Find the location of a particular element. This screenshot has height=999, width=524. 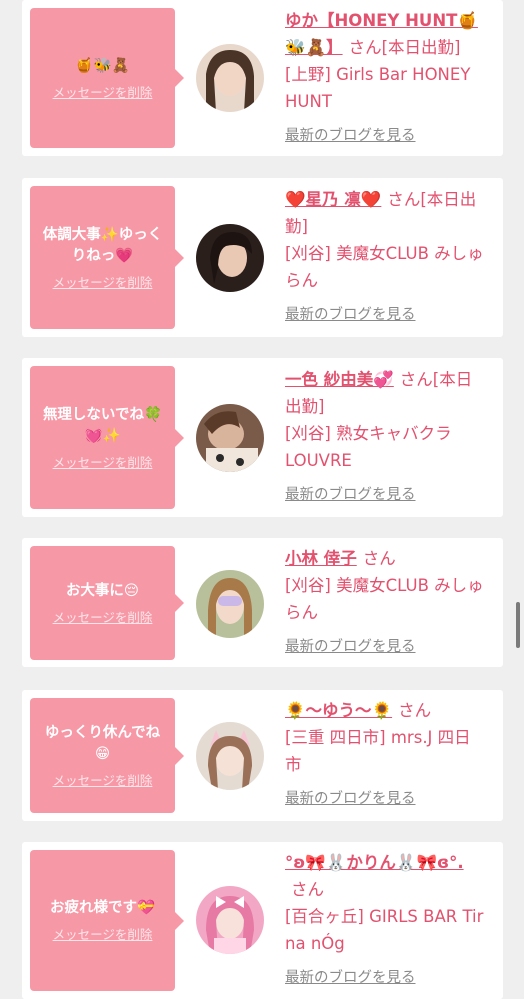

message-text: 体調大事✨ゆっくりねっ💗 is located at coordinates (102, 245).